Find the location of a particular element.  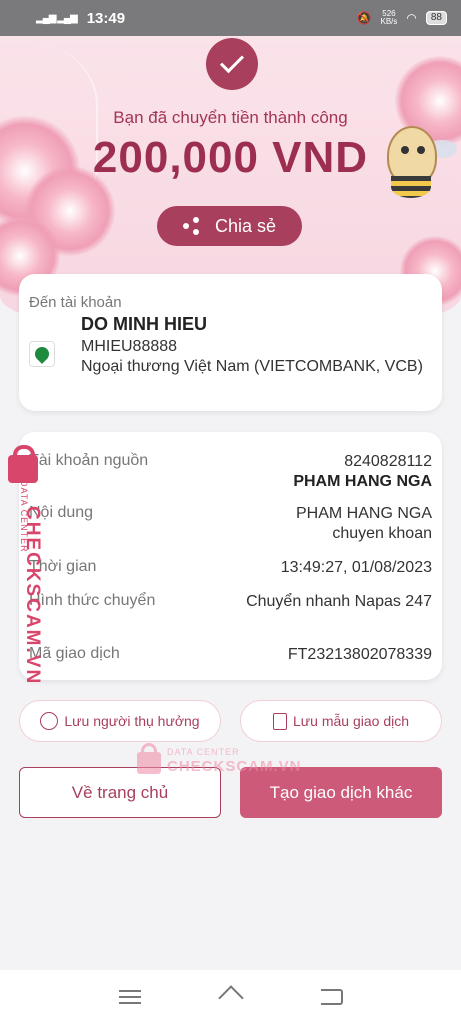

save-template-button: Lưu mẫu giao dịch is located at coordinates (341, 721).